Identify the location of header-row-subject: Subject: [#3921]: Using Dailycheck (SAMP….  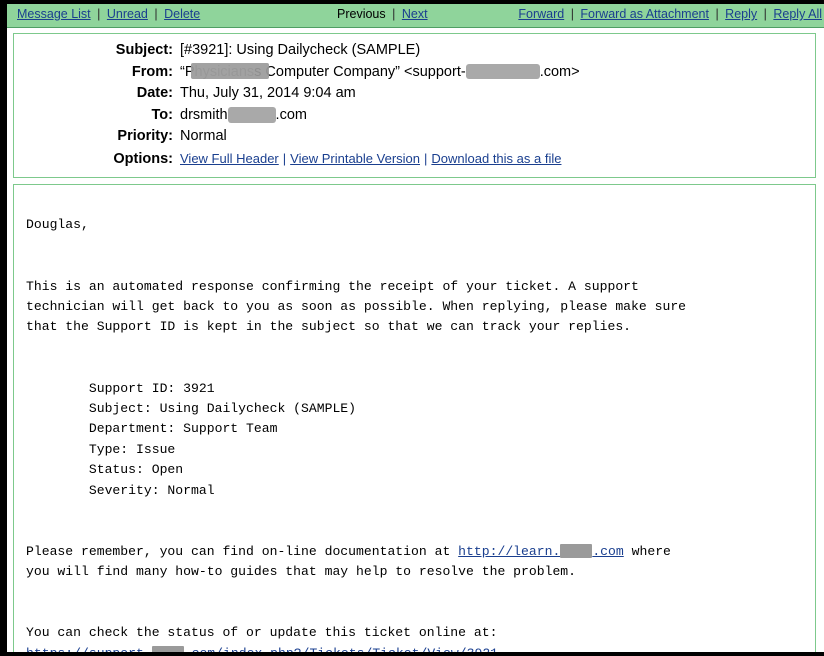
(414, 51).